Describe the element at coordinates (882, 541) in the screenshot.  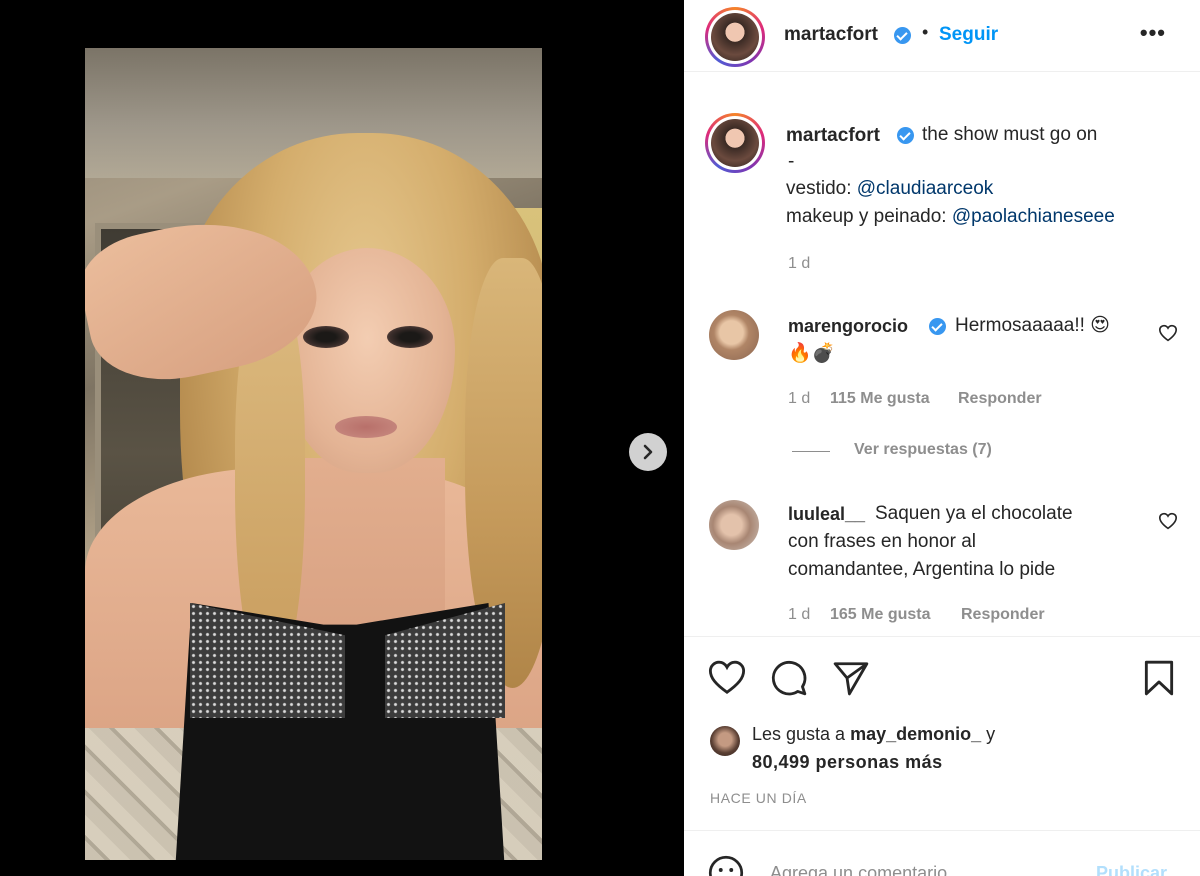
I see `comment-text-line2: con frases en honor al` at that location.